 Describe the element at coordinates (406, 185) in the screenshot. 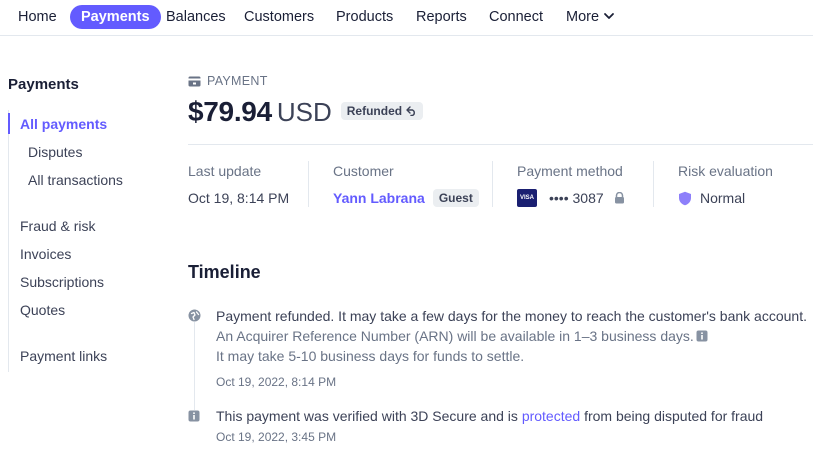

I see `summary-customer: Customer Yann Labrana Guest` at that location.